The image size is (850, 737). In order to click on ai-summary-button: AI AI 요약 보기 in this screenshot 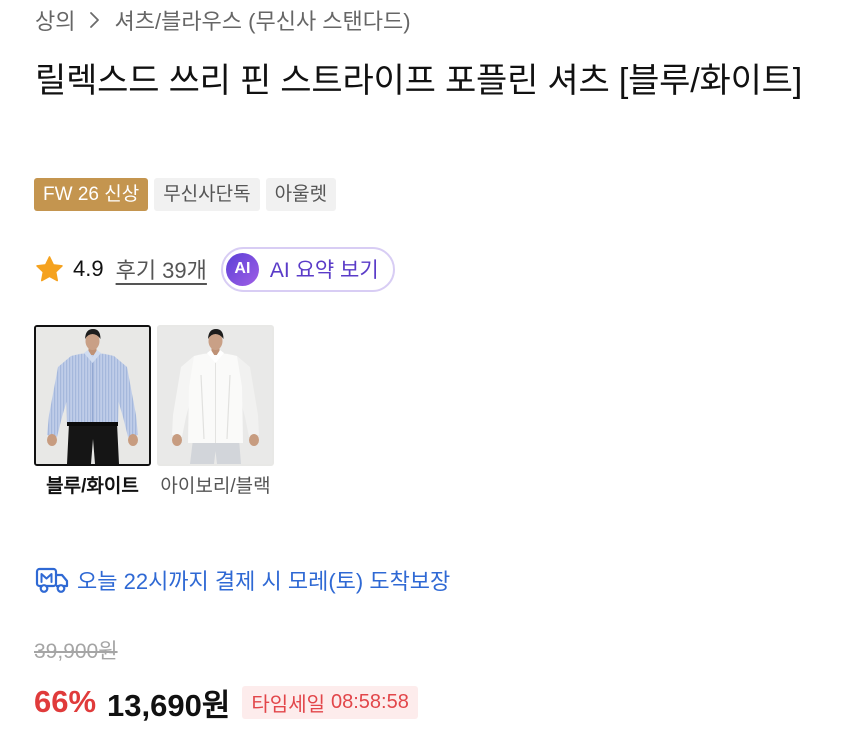, I will do `click(307, 269)`.